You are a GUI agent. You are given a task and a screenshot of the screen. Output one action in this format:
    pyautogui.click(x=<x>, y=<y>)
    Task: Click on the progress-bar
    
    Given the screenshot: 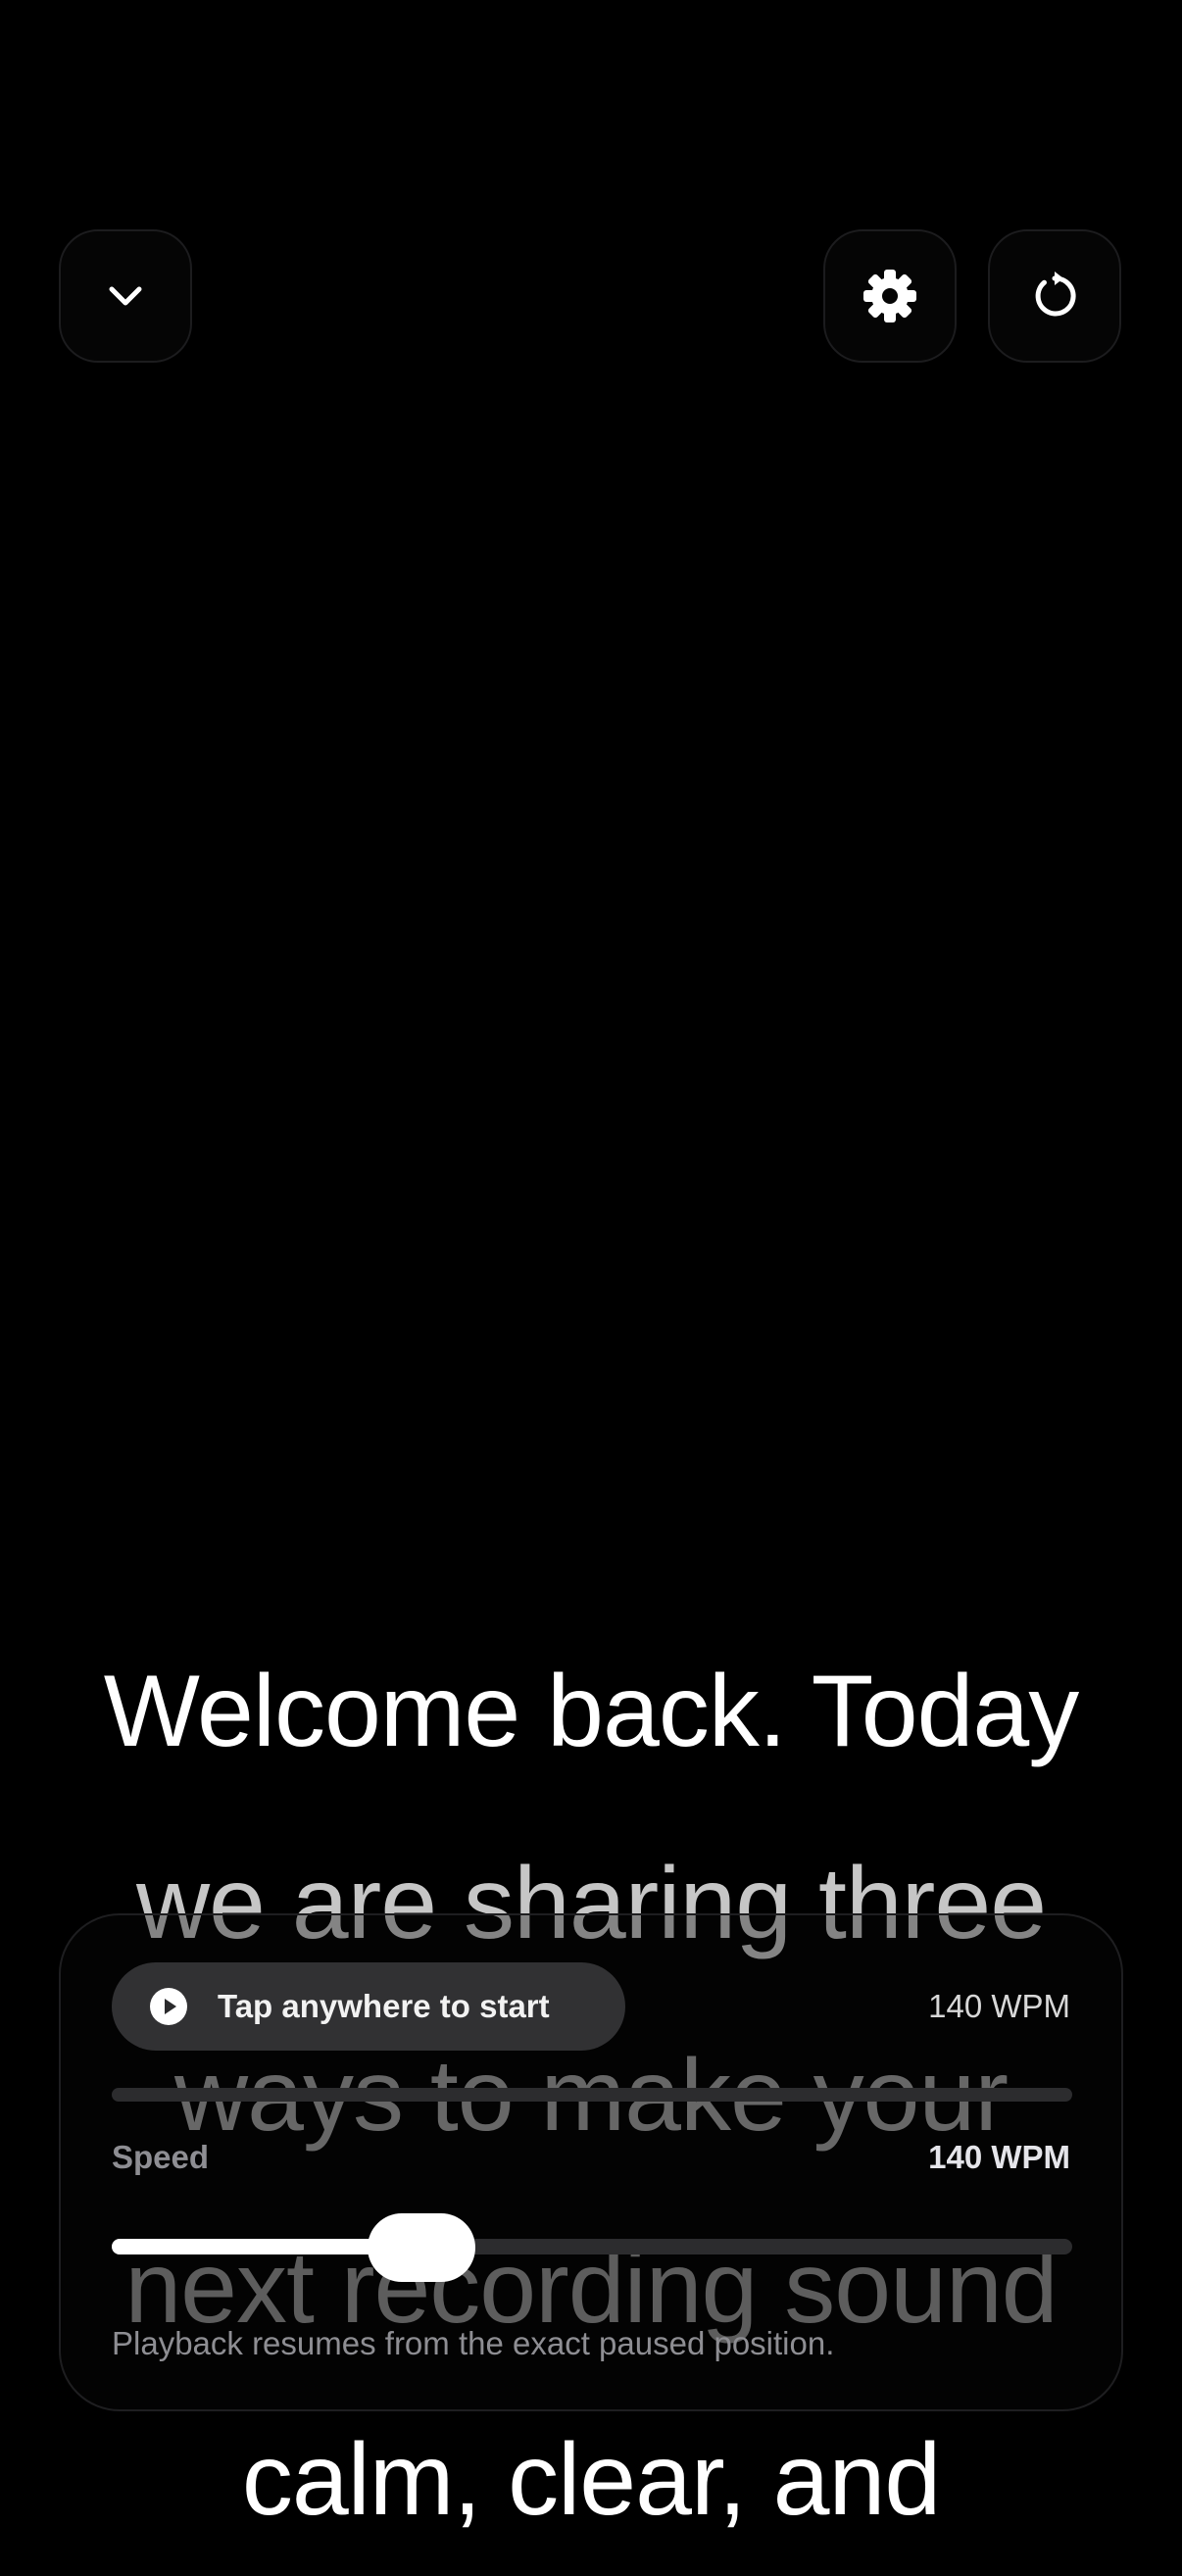 What is the action you would take?
    pyautogui.click(x=592, y=2095)
    